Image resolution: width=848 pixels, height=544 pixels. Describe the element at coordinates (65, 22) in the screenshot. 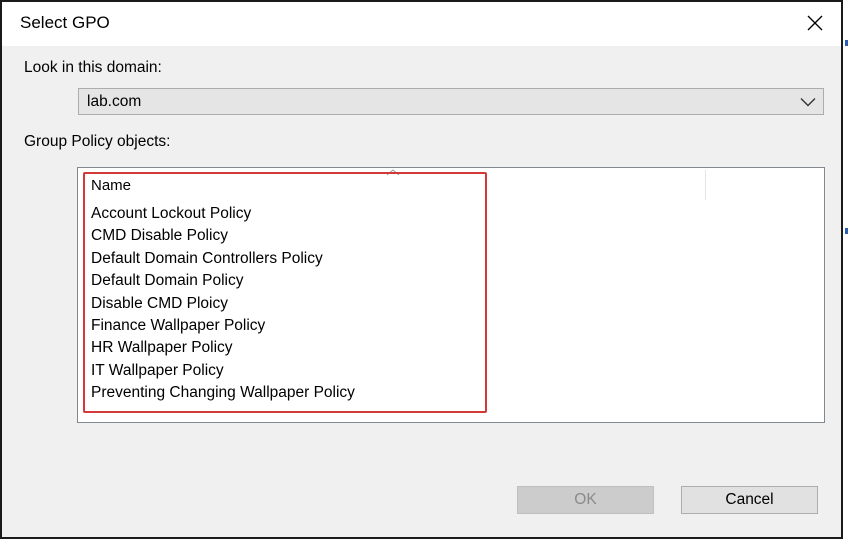

I see `dialog-title: Select GPO` at that location.